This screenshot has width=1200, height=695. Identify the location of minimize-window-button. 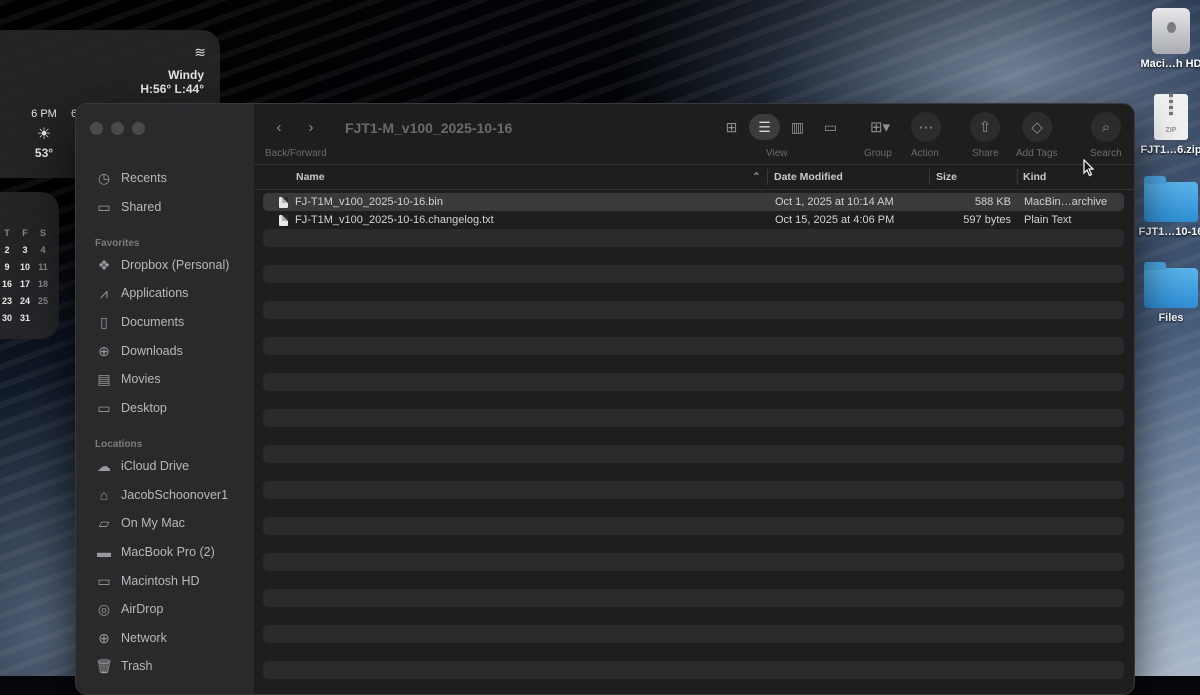
(117, 128).